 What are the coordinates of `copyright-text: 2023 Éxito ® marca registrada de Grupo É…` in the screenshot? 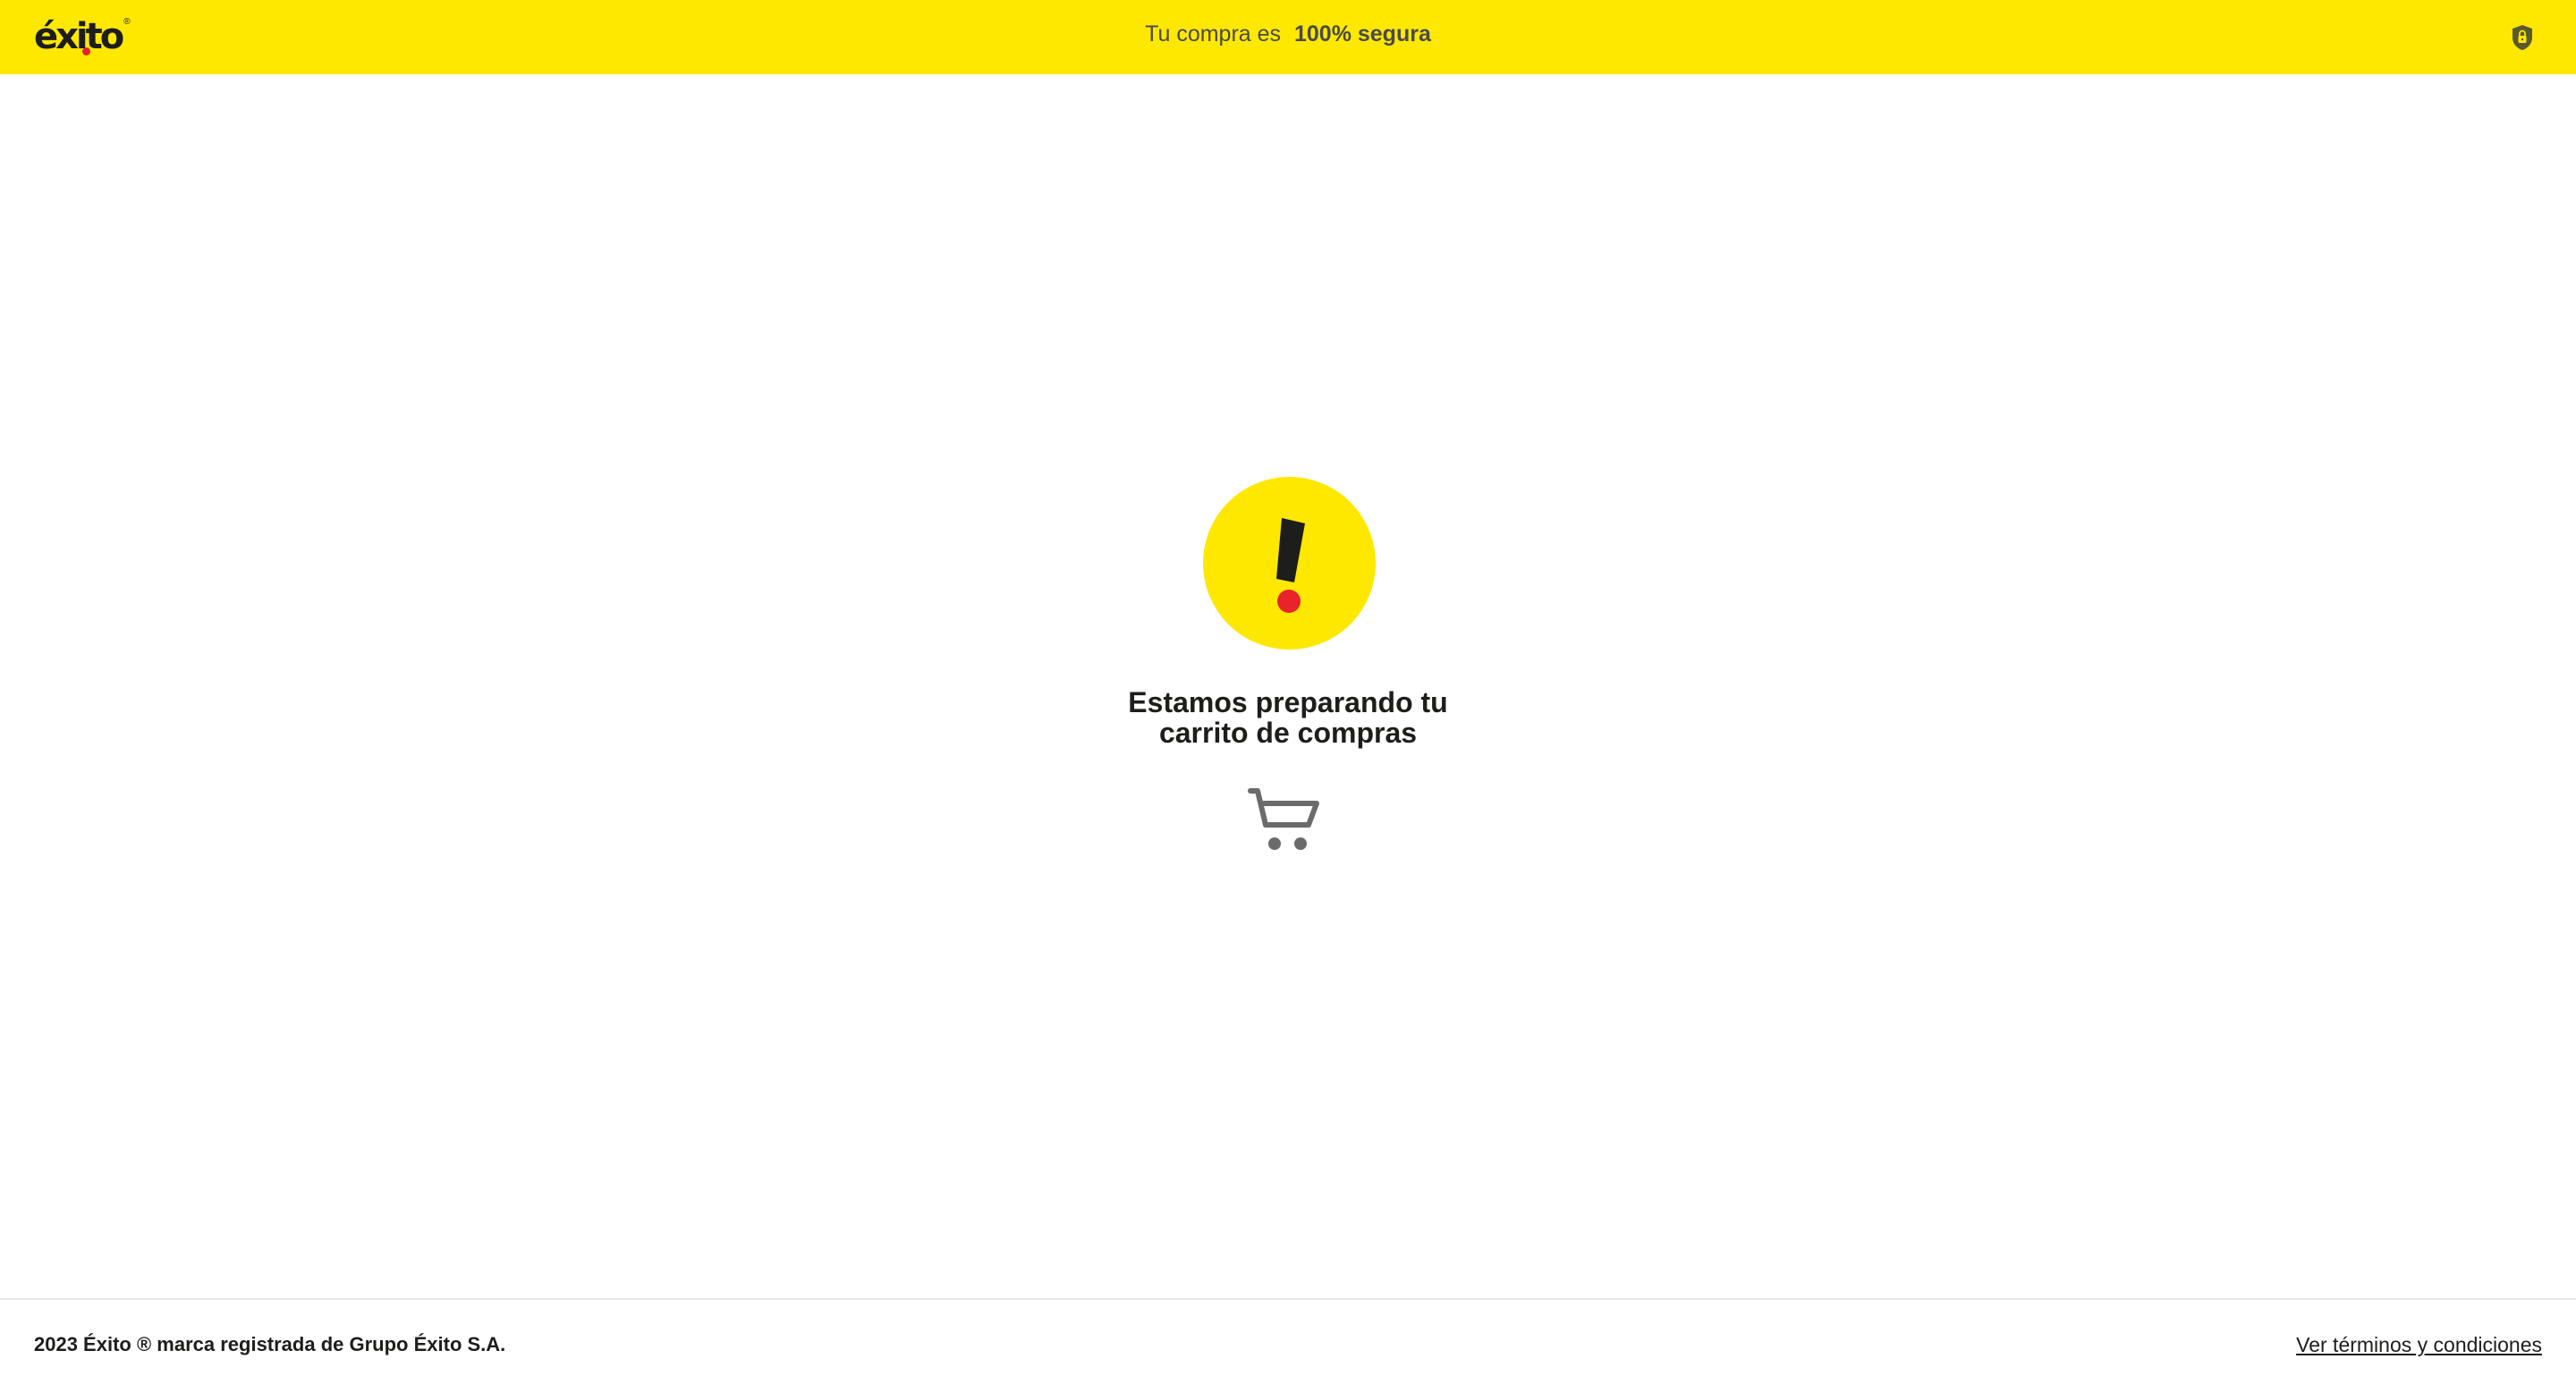 It's located at (270, 1344).